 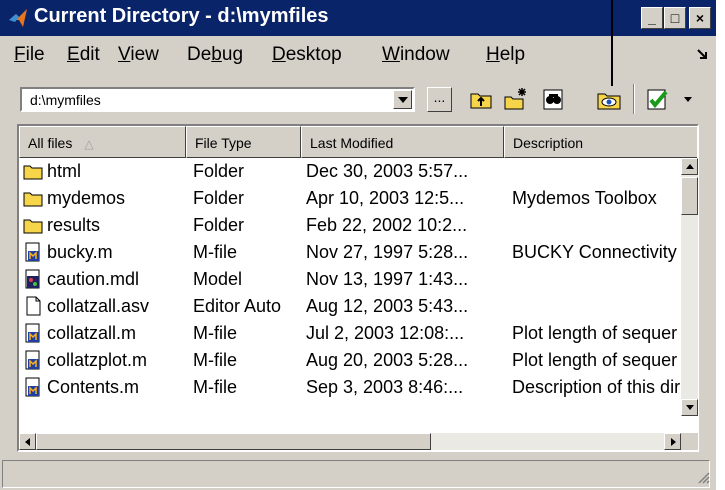 I want to click on cell-name: collatzall.asv, so click(x=98, y=306).